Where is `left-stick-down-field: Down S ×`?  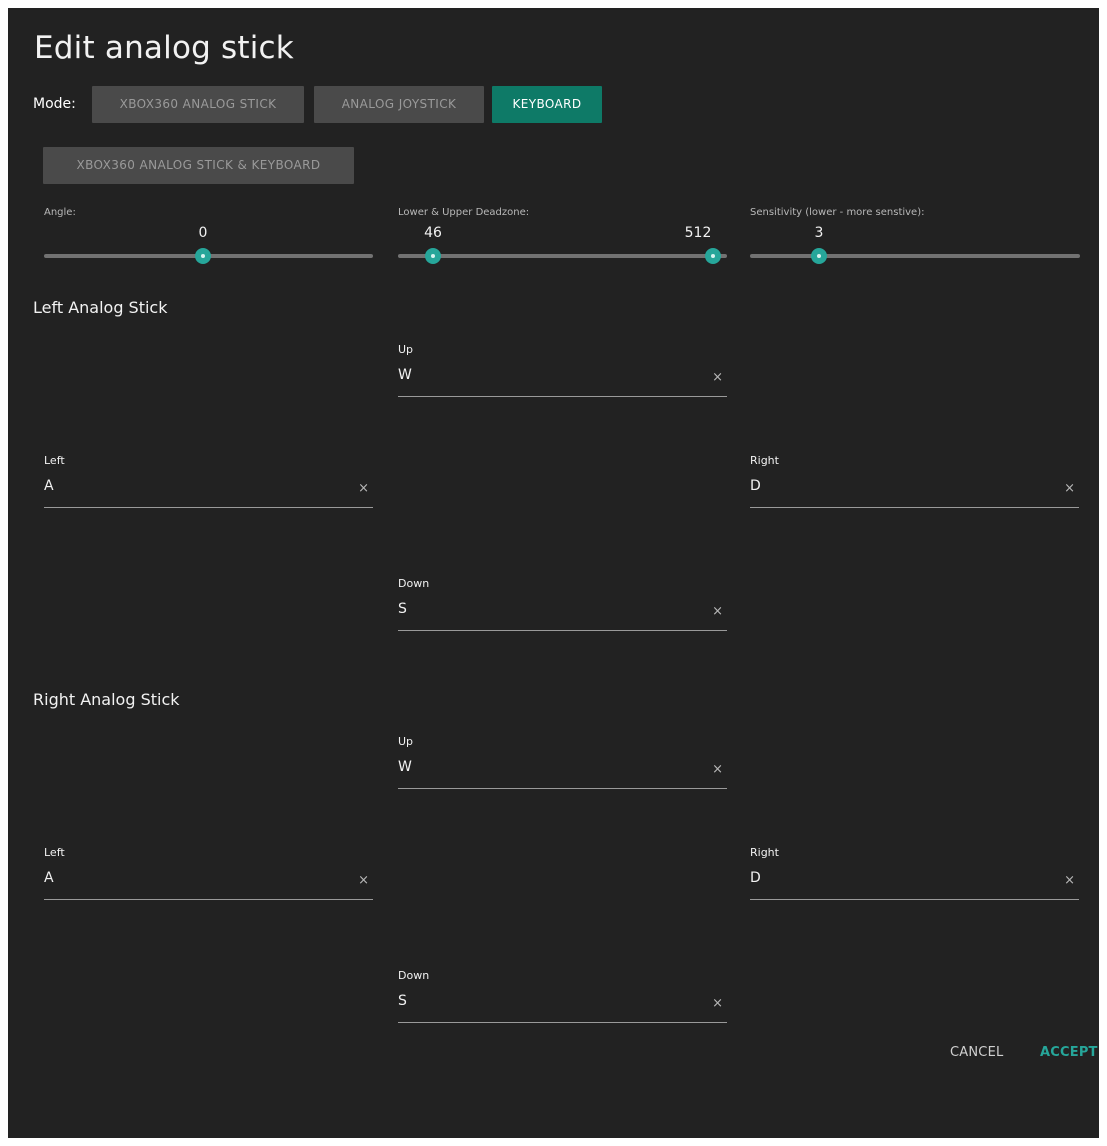 left-stick-down-field: Down S × is located at coordinates (562, 612).